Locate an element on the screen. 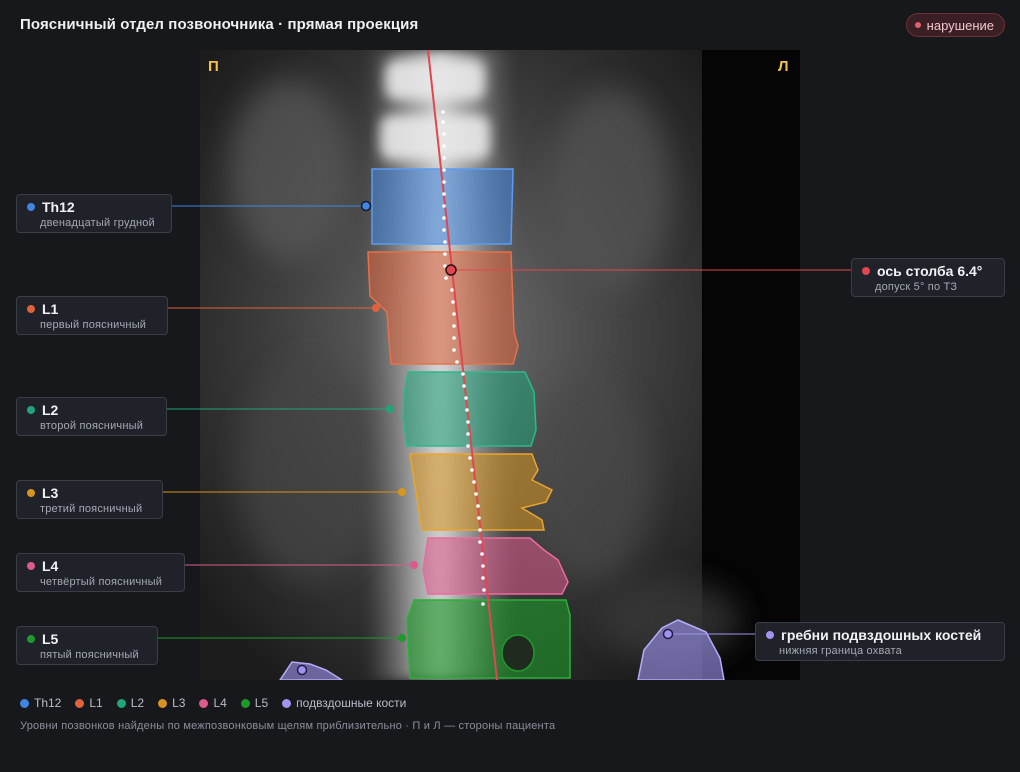 The image size is (1020, 772). callout-l2: L2 второй поясничный is located at coordinates (91, 416).